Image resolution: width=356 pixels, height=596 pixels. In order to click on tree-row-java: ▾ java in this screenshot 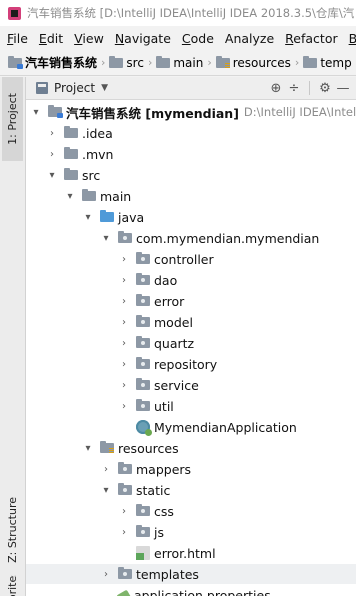, I will do `click(191, 217)`.